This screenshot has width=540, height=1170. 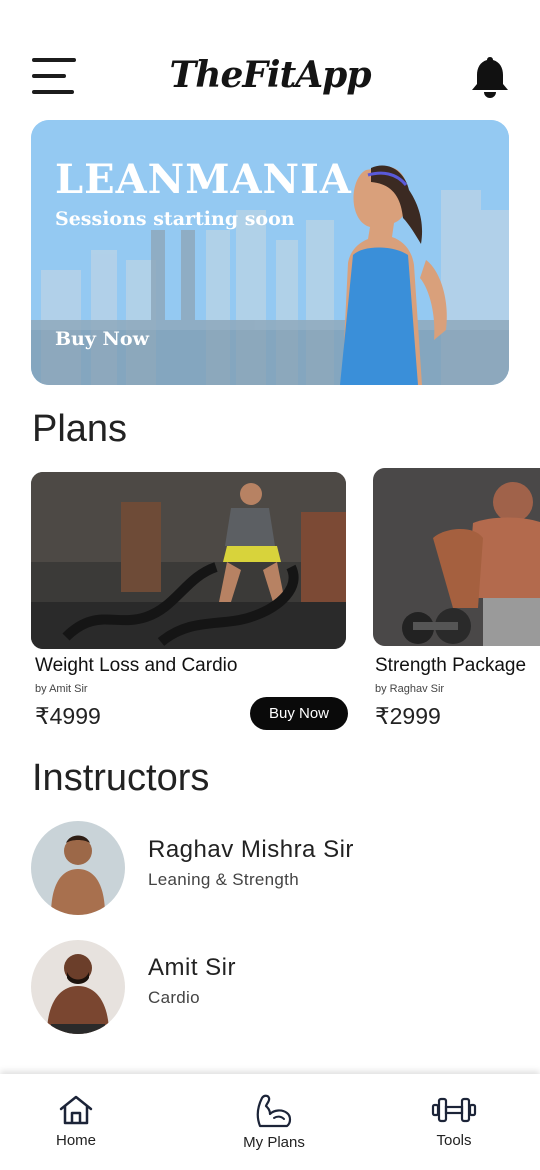 What do you see at coordinates (454, 1140) in the screenshot?
I see `nav-tools-label: Tools` at bounding box center [454, 1140].